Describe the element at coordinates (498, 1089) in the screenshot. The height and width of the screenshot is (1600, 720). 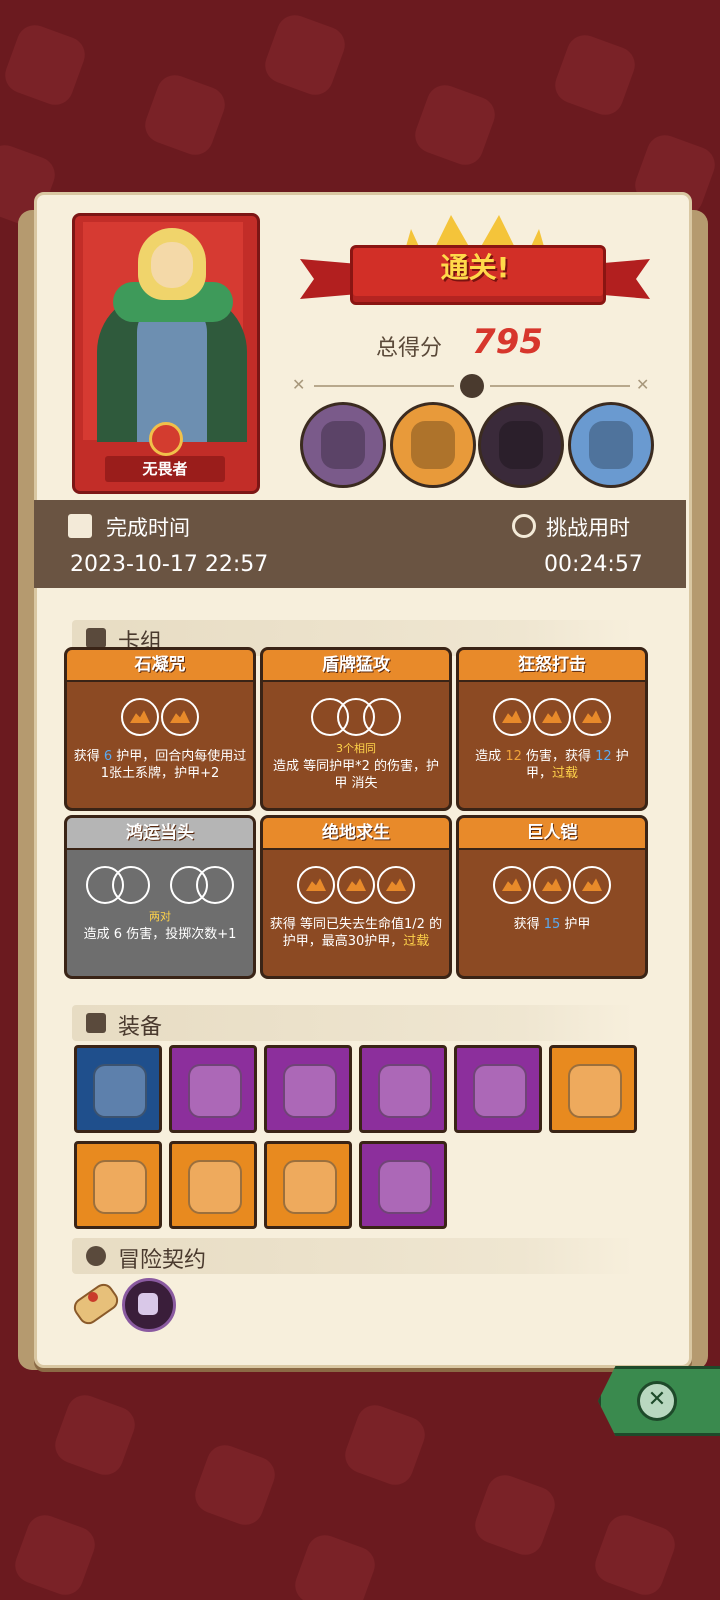
I see `fang-claws-icon` at that location.